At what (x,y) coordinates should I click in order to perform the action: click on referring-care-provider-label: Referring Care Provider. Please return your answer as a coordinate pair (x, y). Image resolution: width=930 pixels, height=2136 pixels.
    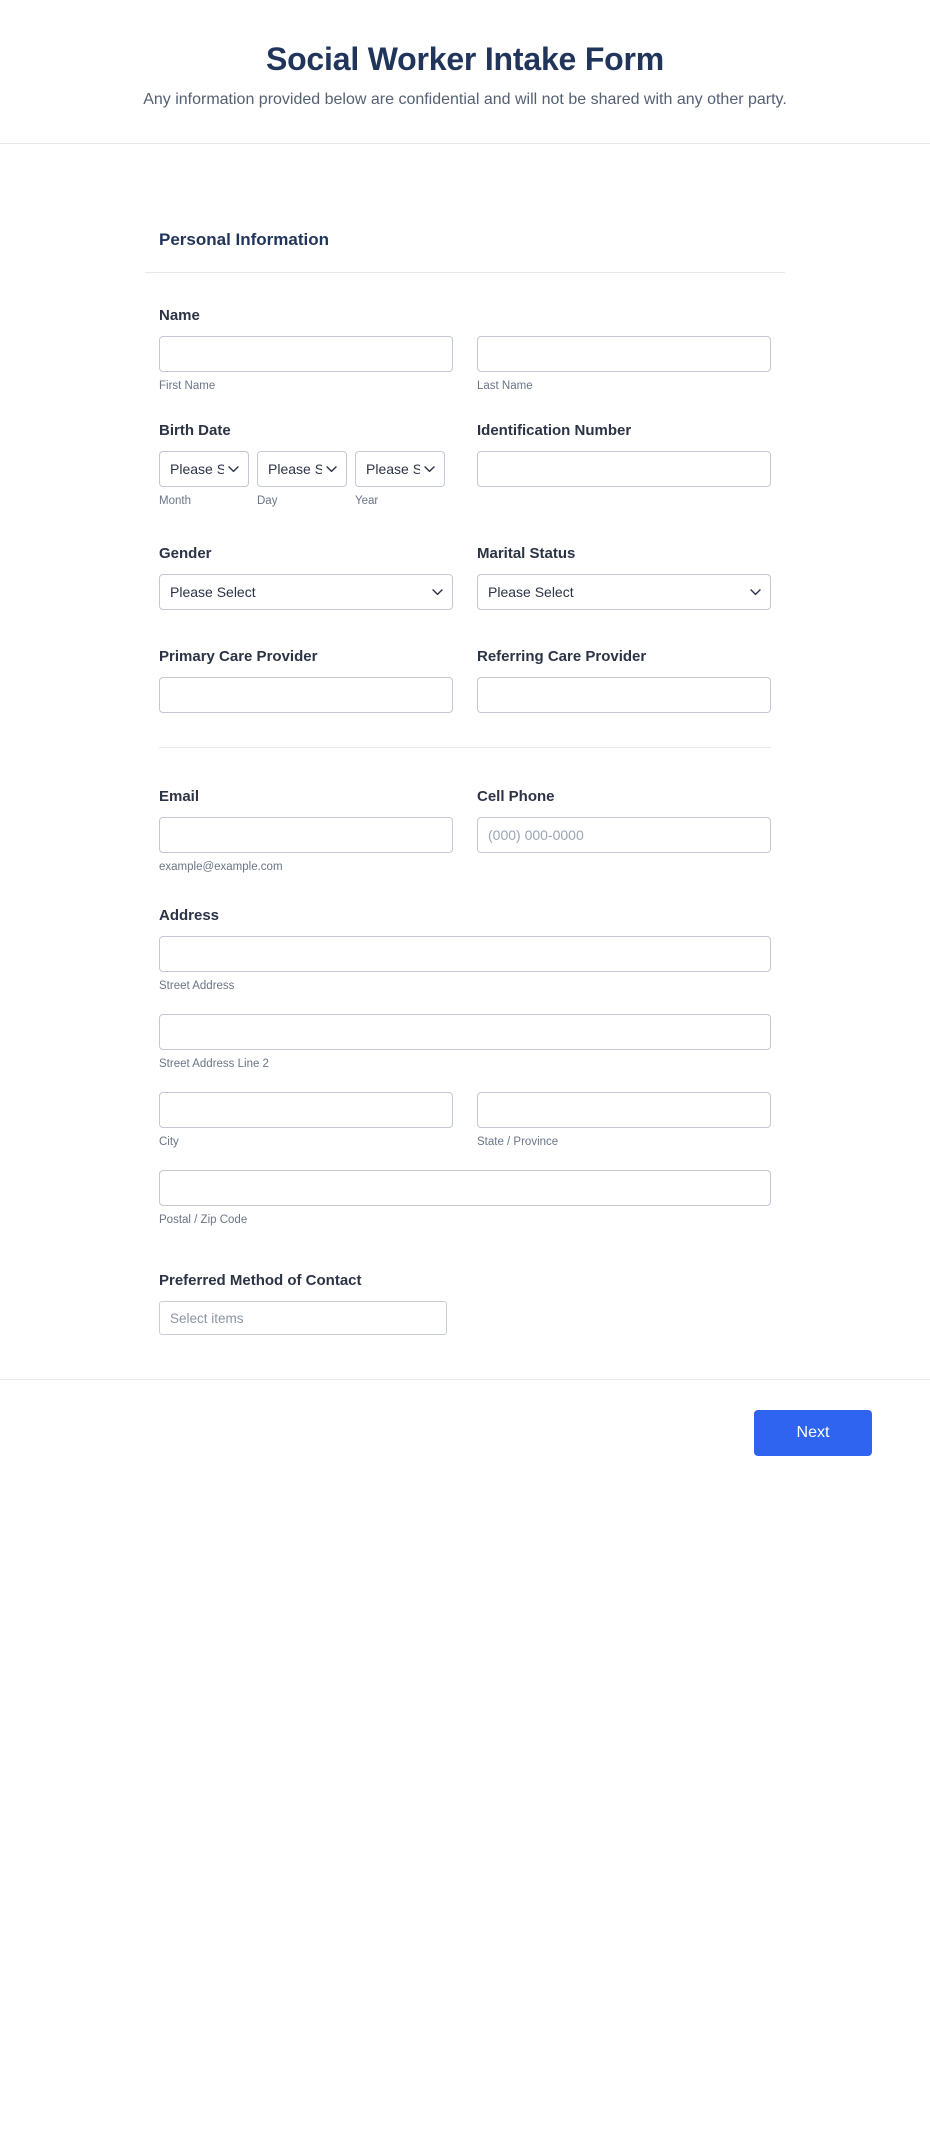
    Looking at the image, I should click on (562, 657).